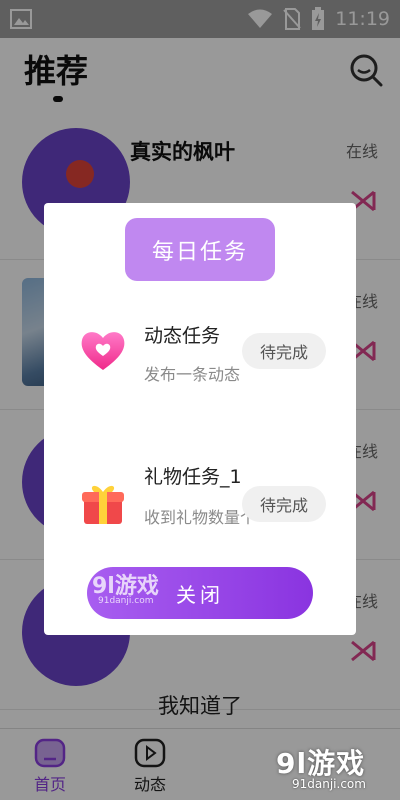  What do you see at coordinates (321, 763) in the screenshot?
I see `watermark-text: 9l游戏` at bounding box center [321, 763].